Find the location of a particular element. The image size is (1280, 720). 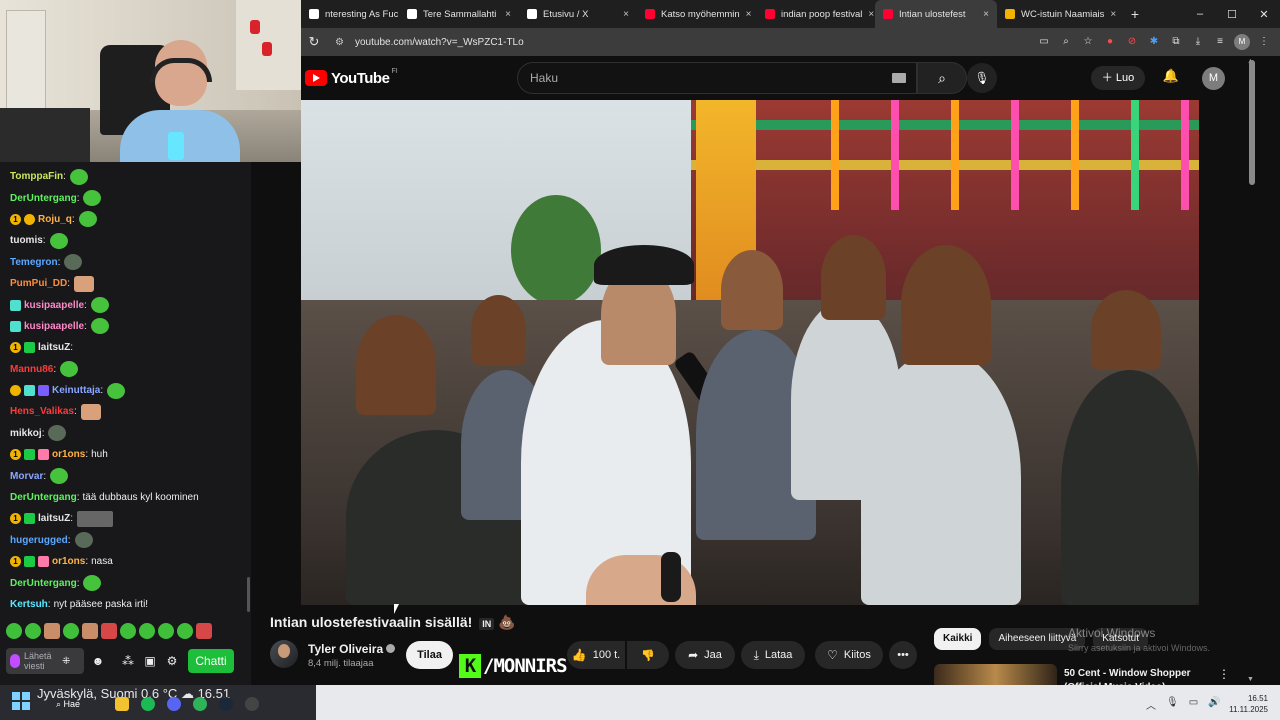

extension-red-icon: ● is located at coordinates (1110, 42).